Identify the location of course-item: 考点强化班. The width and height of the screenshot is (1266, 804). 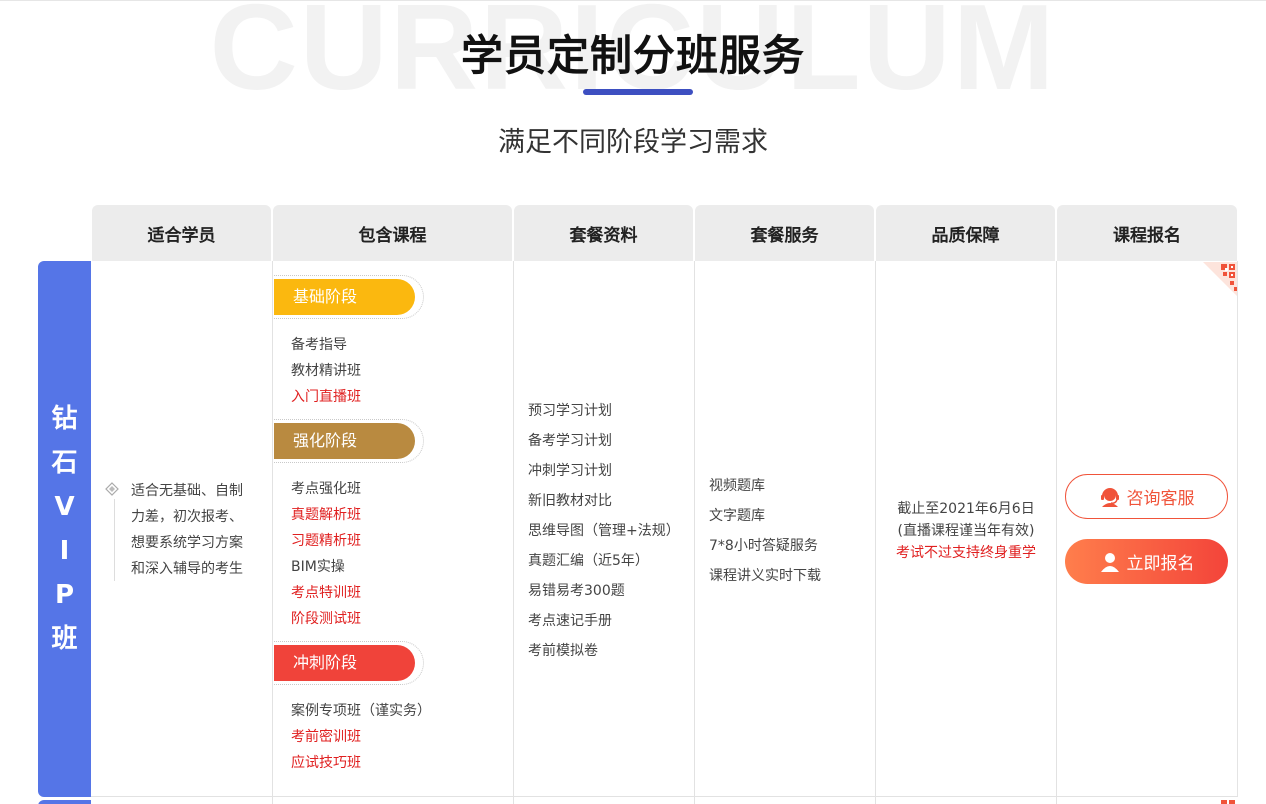
(326, 488).